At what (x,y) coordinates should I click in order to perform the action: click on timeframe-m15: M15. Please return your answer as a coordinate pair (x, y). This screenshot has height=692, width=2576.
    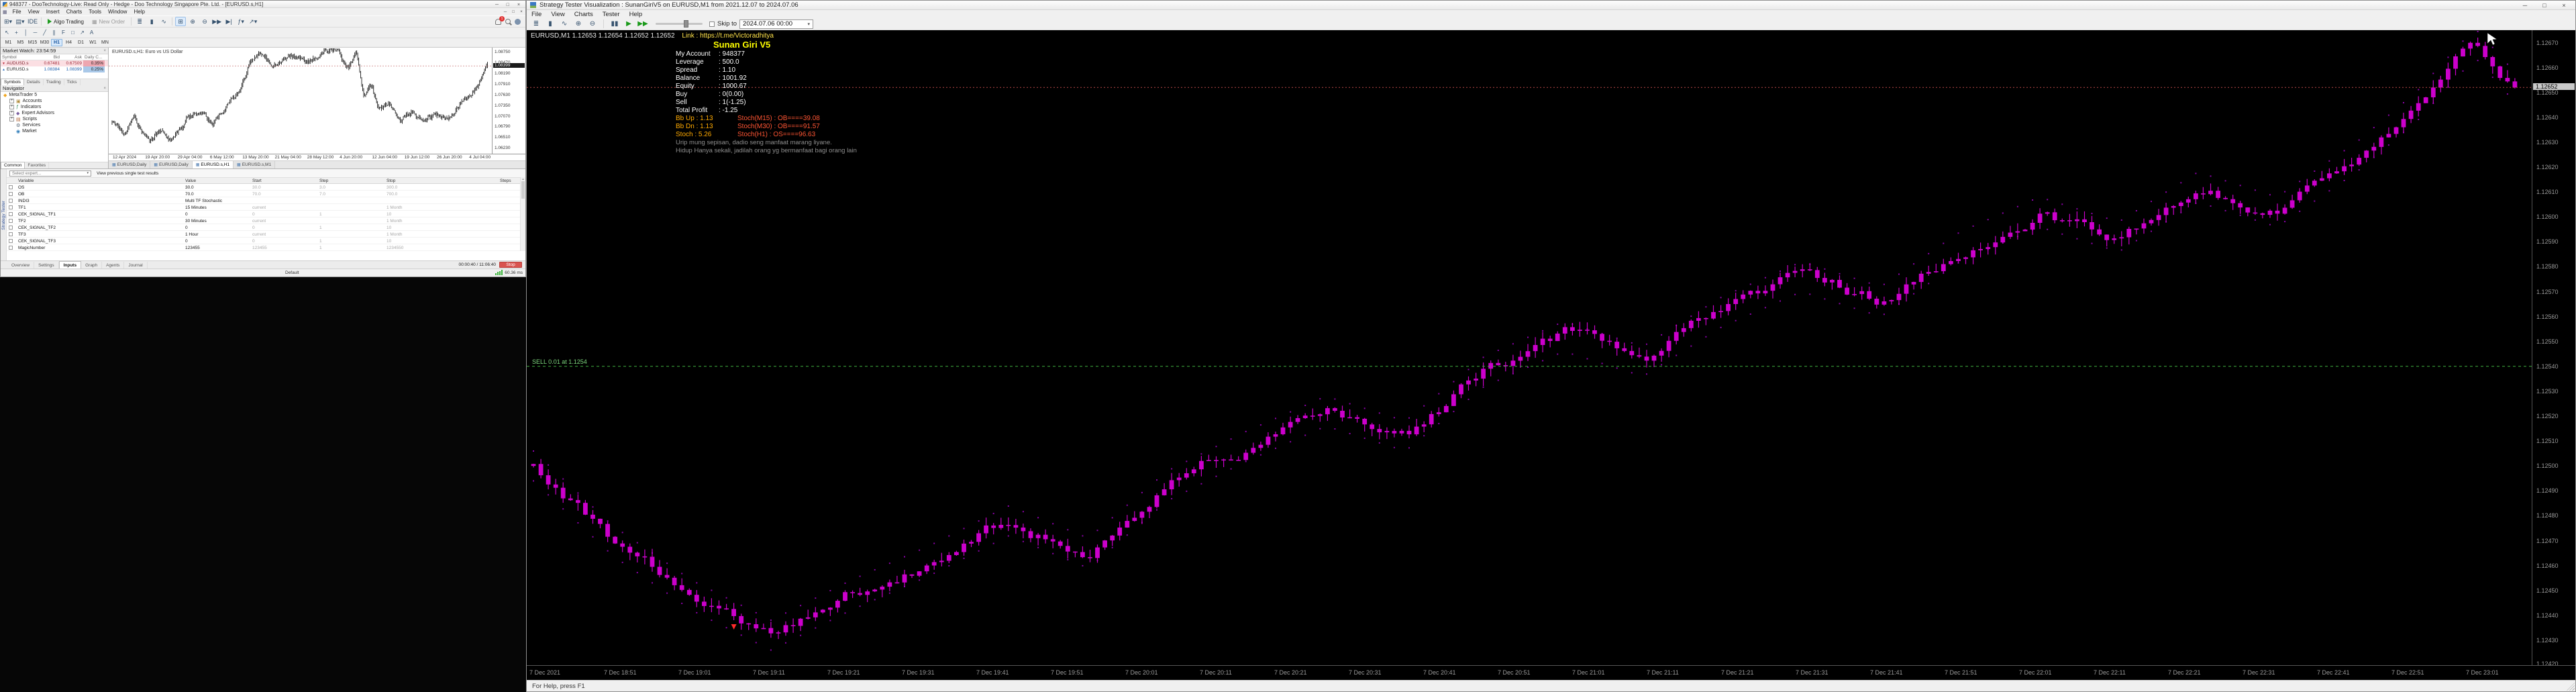
    Looking at the image, I should click on (32, 42).